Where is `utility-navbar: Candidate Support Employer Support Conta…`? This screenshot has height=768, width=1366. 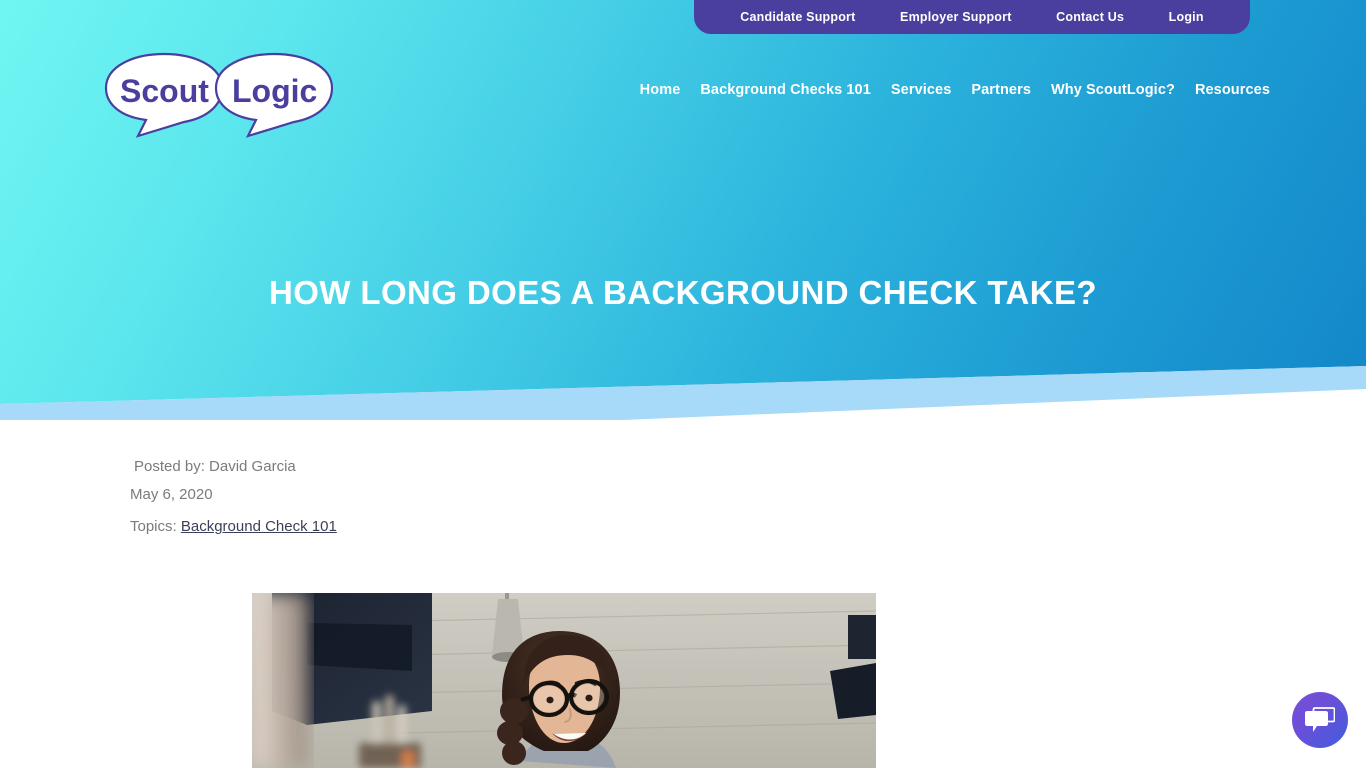 utility-navbar: Candidate Support Employer Support Conta… is located at coordinates (972, 17).